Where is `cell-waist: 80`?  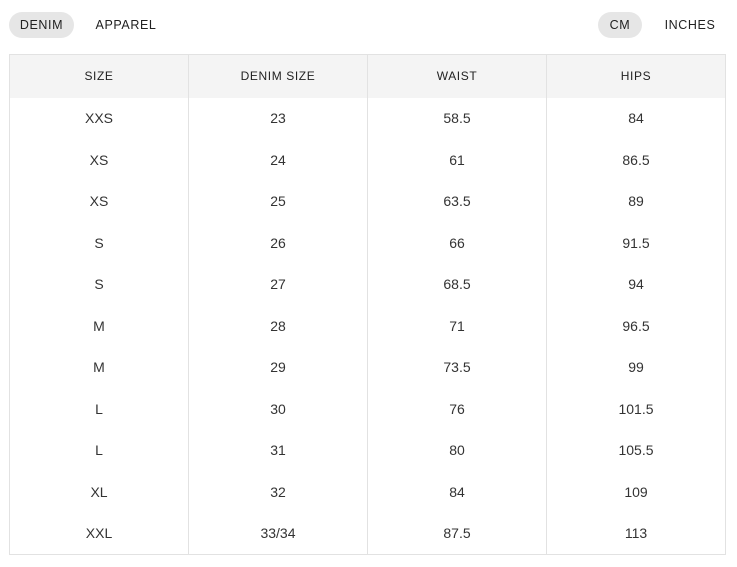 cell-waist: 80 is located at coordinates (457, 450).